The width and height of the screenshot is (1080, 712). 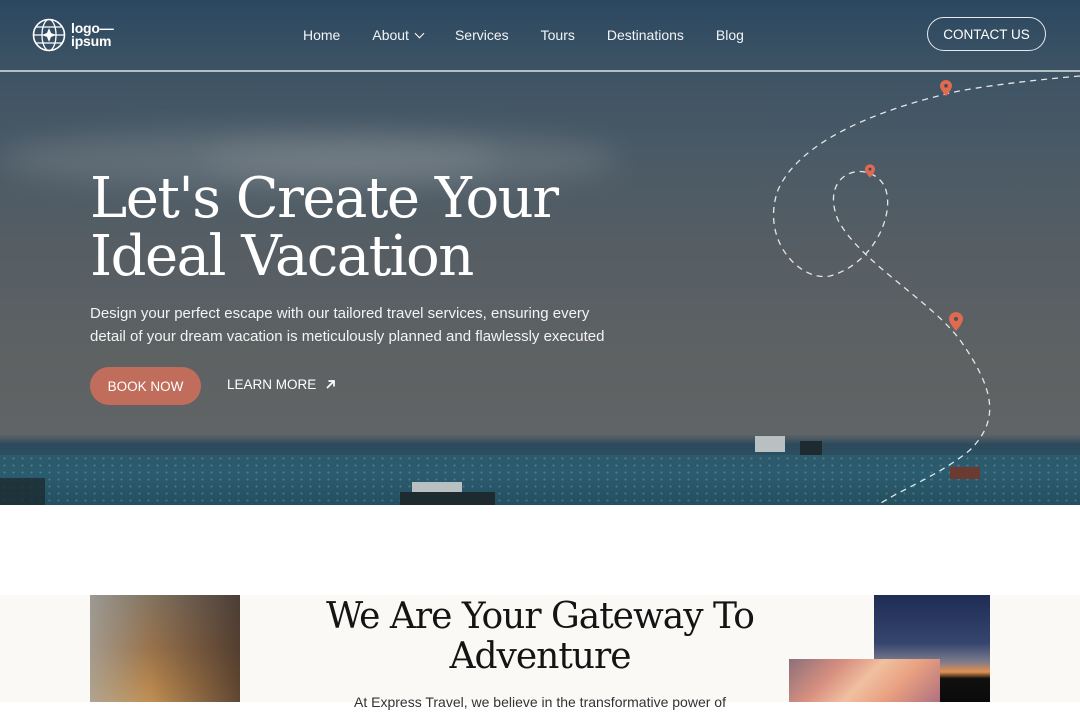 I want to click on nav-tours: Tours, so click(x=558, y=35).